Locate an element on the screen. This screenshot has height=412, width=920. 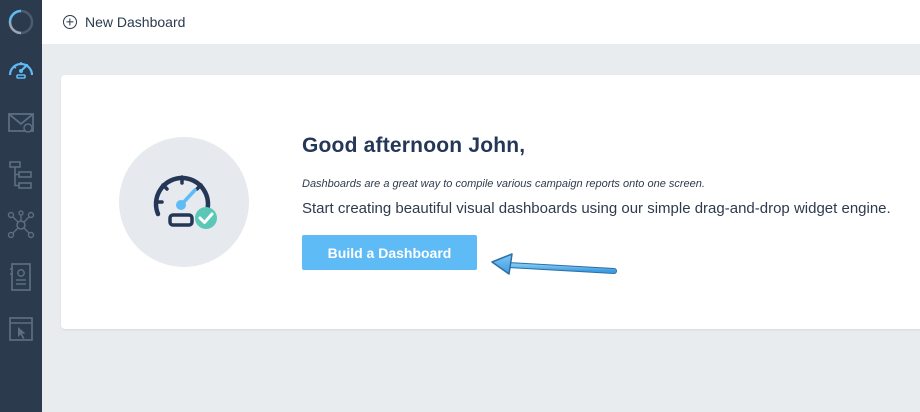
sidebar is located at coordinates (21, 206).